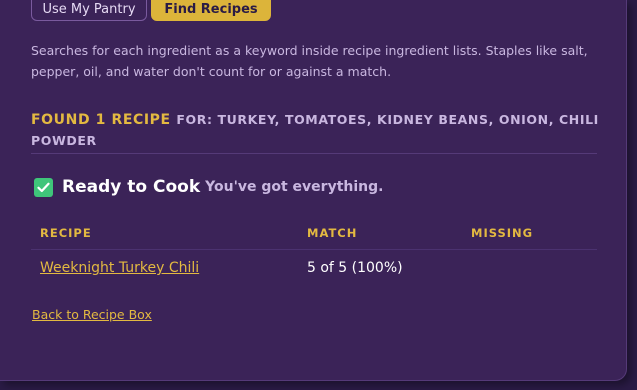  What do you see at coordinates (101, 120) in the screenshot?
I see `results-count: Found 1 Recipe` at bounding box center [101, 120].